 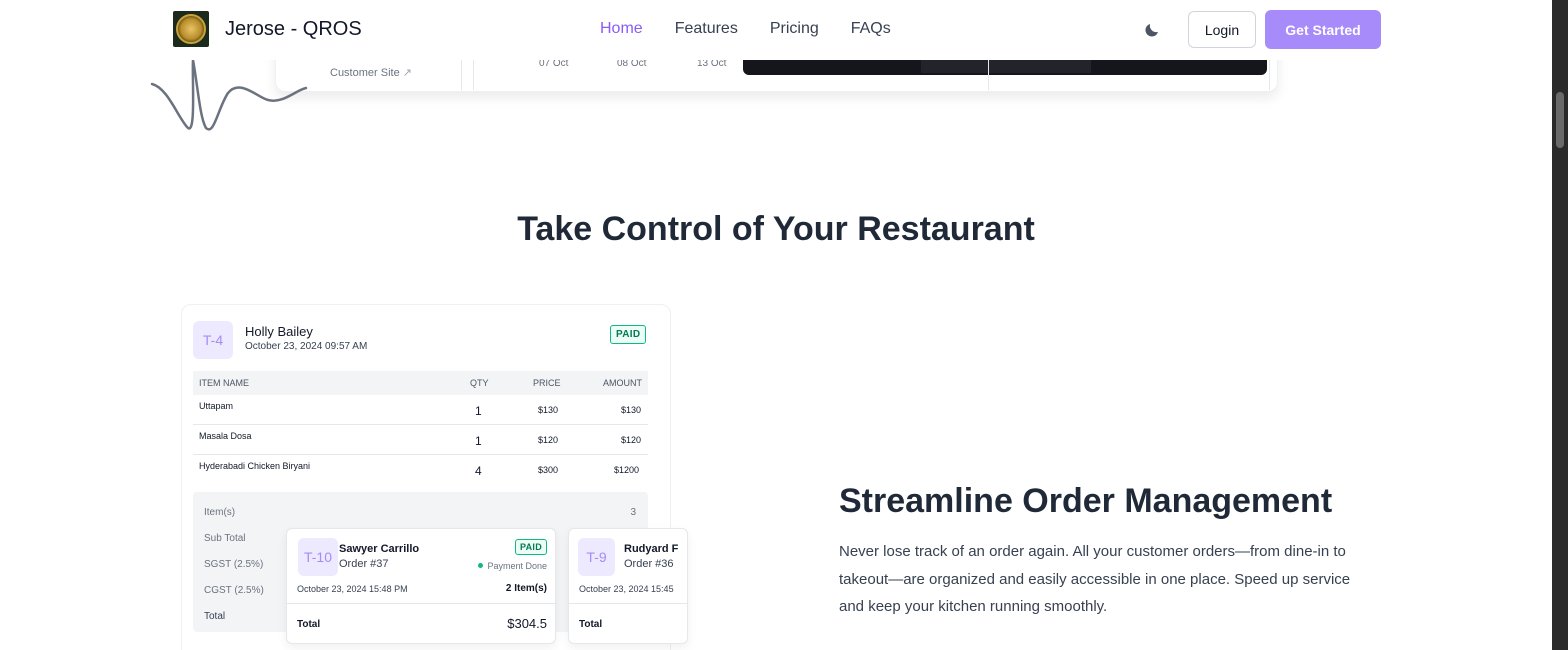 What do you see at coordinates (512, 566) in the screenshot?
I see `payment-status: Payment Done` at bounding box center [512, 566].